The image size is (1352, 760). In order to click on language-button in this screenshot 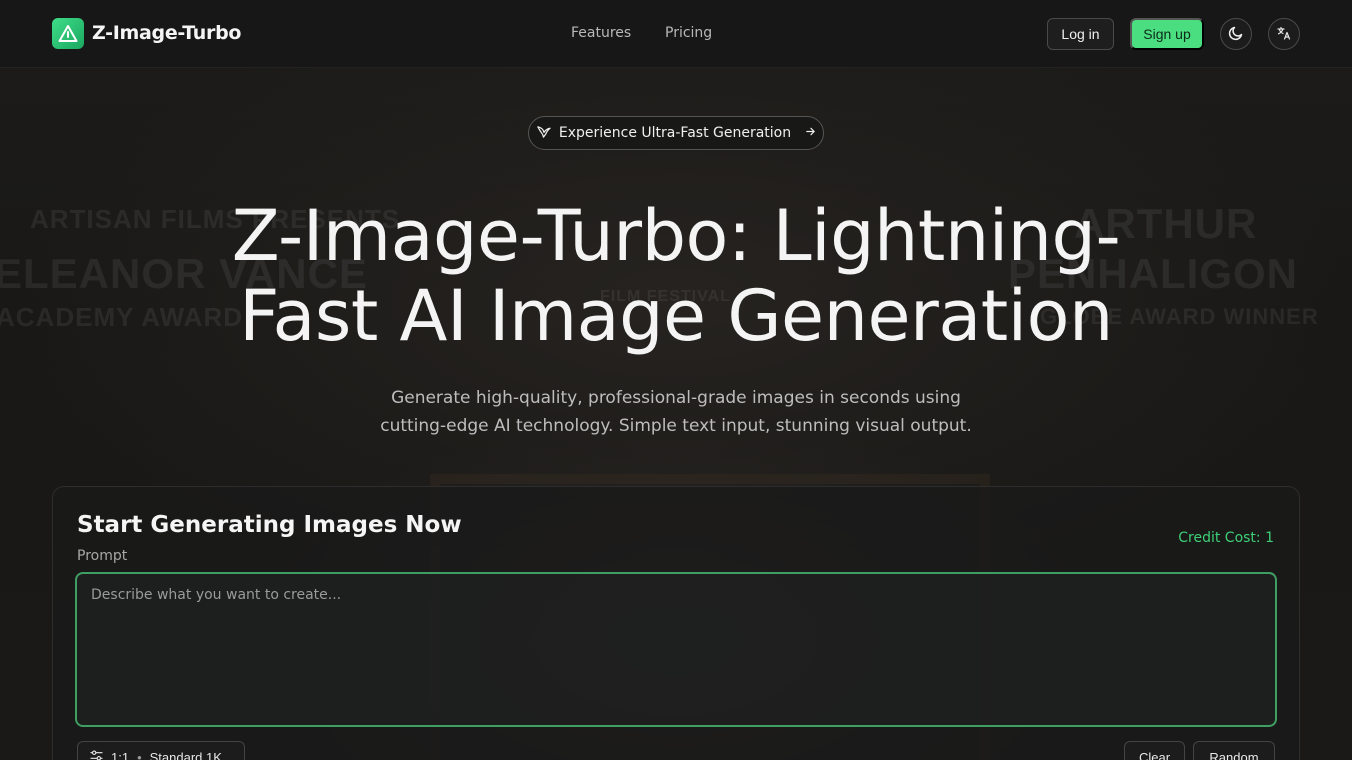, I will do `click(1284, 34)`.